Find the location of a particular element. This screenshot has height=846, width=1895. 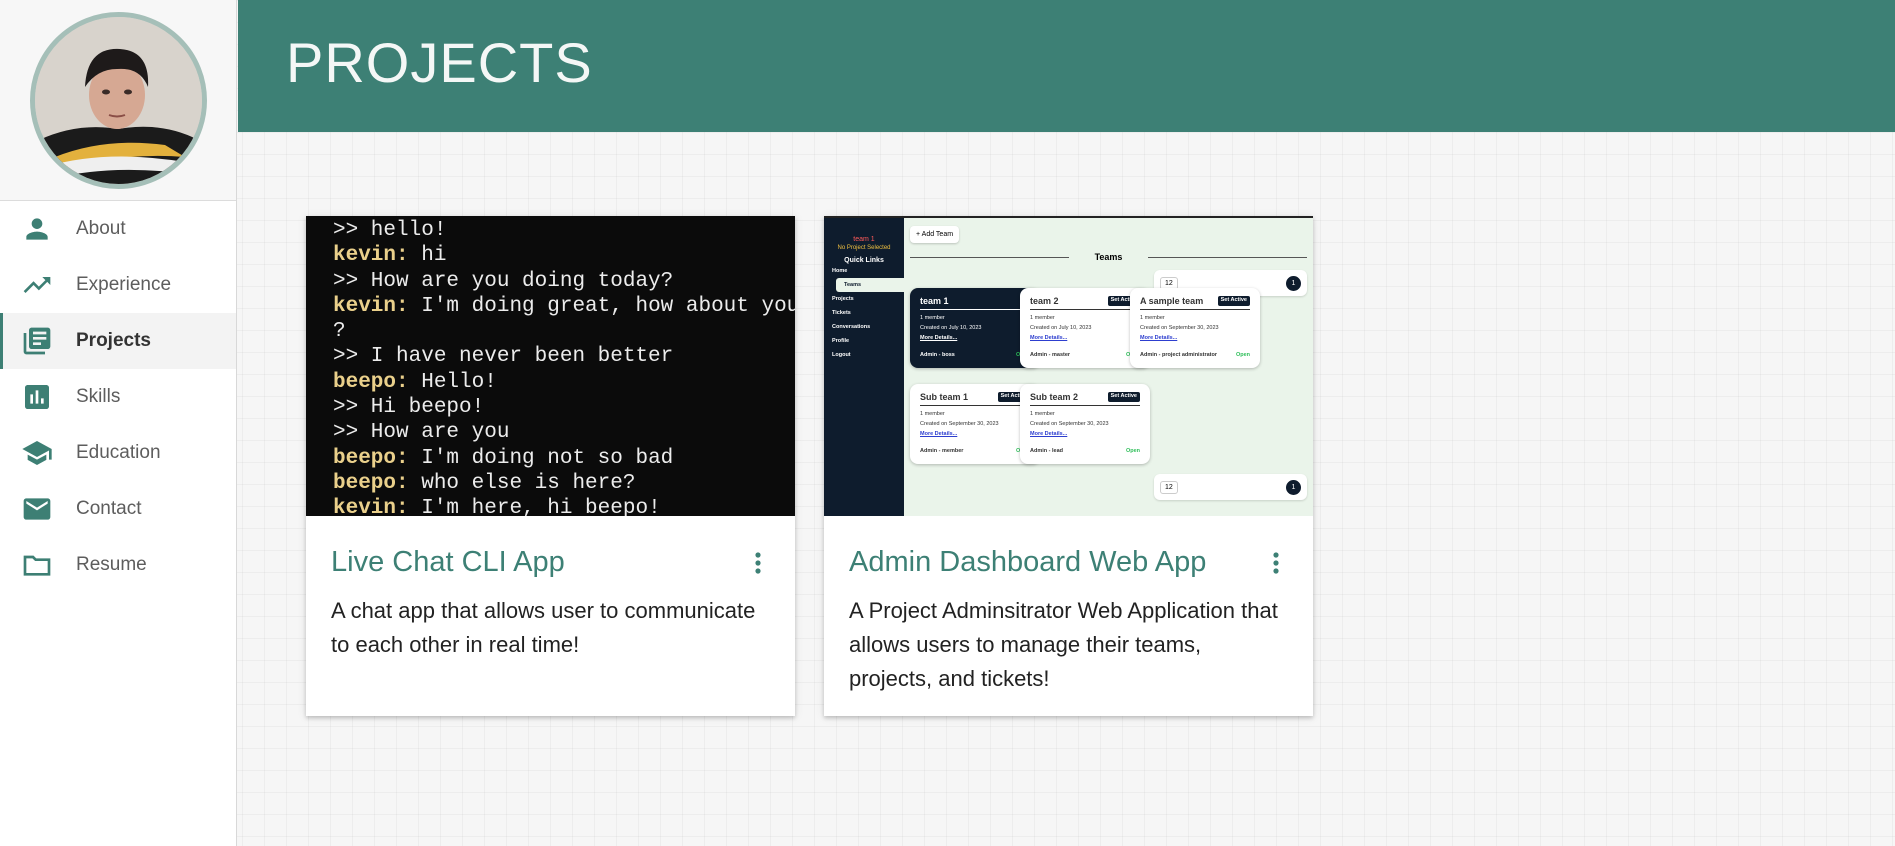

sidebar-item-experience: Experience is located at coordinates (118, 285).